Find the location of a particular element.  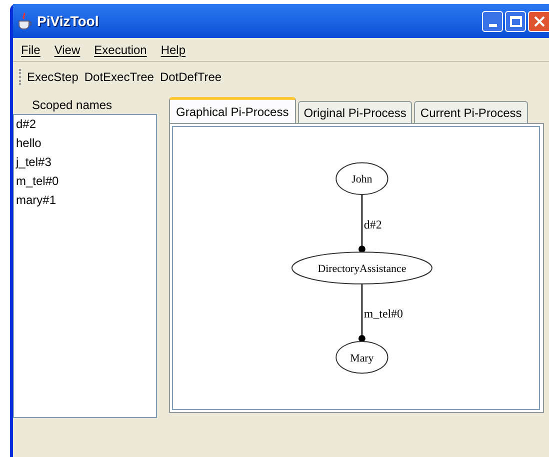

edge-label: m_tel#0 is located at coordinates (383, 313).